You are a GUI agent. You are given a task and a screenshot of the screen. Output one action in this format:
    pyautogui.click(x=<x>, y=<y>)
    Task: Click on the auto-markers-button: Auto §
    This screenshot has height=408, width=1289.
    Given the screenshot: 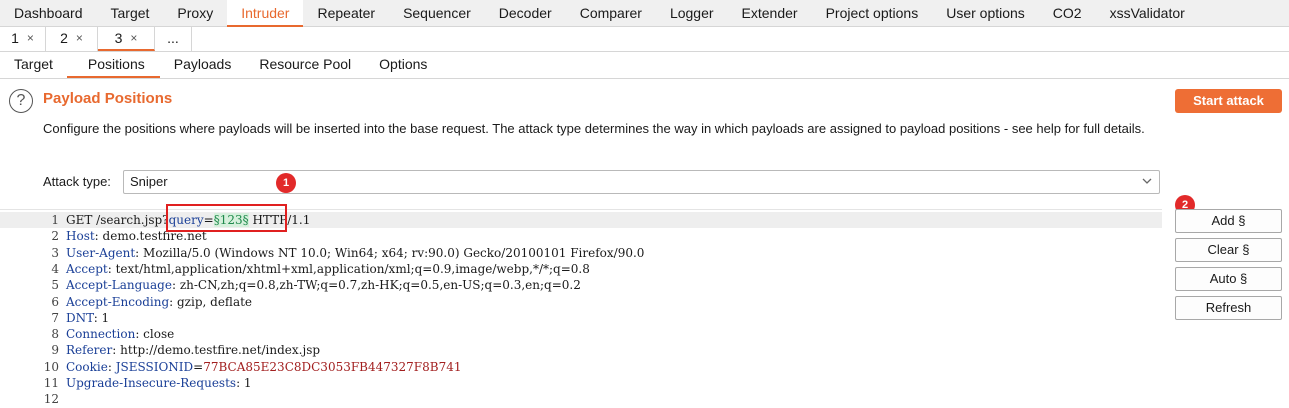 What is the action you would take?
    pyautogui.click(x=1228, y=279)
    